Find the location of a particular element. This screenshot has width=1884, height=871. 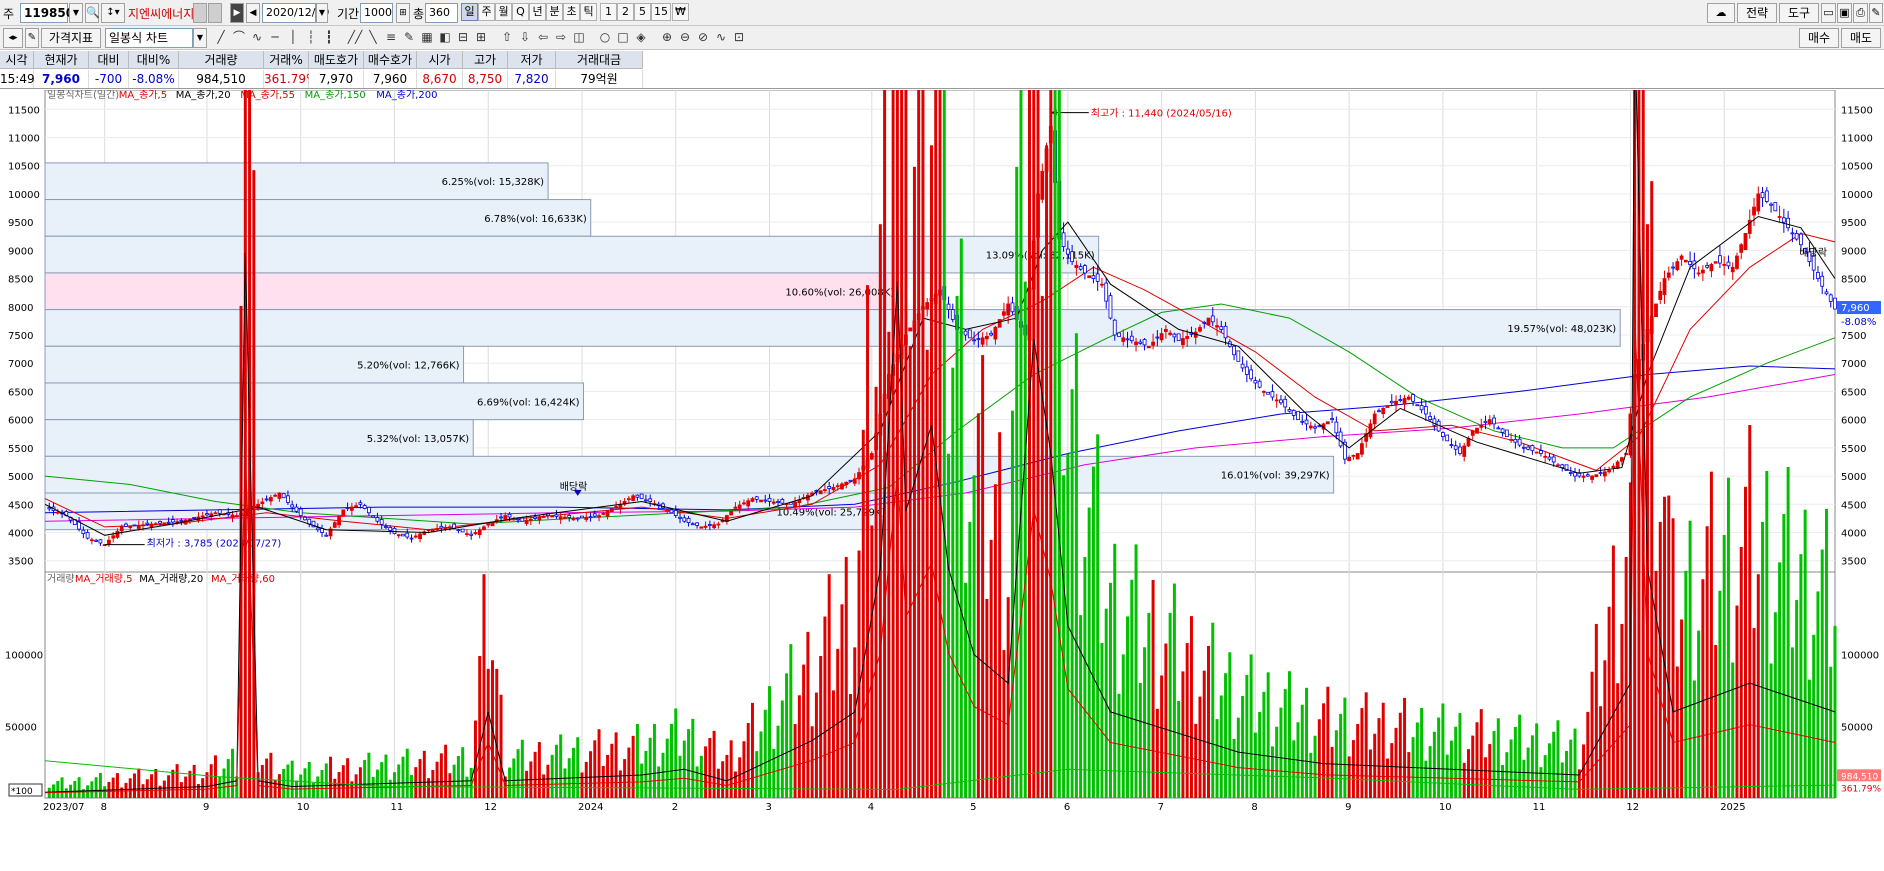

chart-type-select: 일봉식 차트 is located at coordinates (149, 38).